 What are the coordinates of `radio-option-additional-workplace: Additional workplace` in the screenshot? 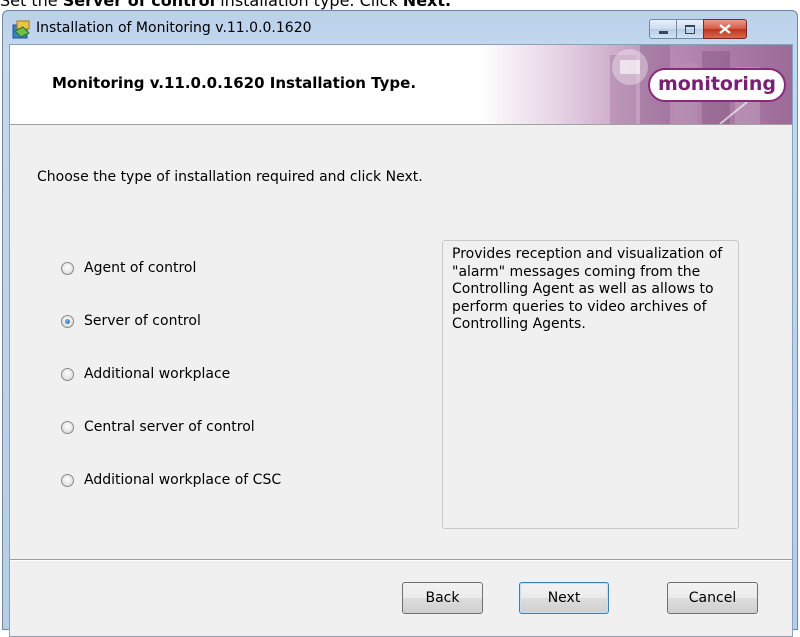 It's located at (145, 374).